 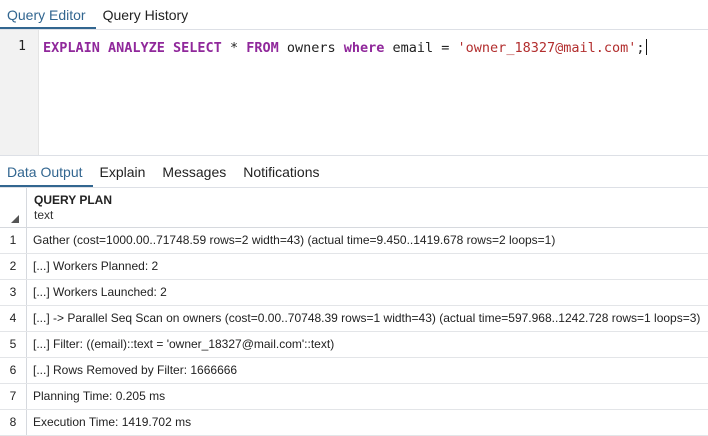 I want to click on plan-cell: Execution Time: 1419.702 ms, so click(x=112, y=422).